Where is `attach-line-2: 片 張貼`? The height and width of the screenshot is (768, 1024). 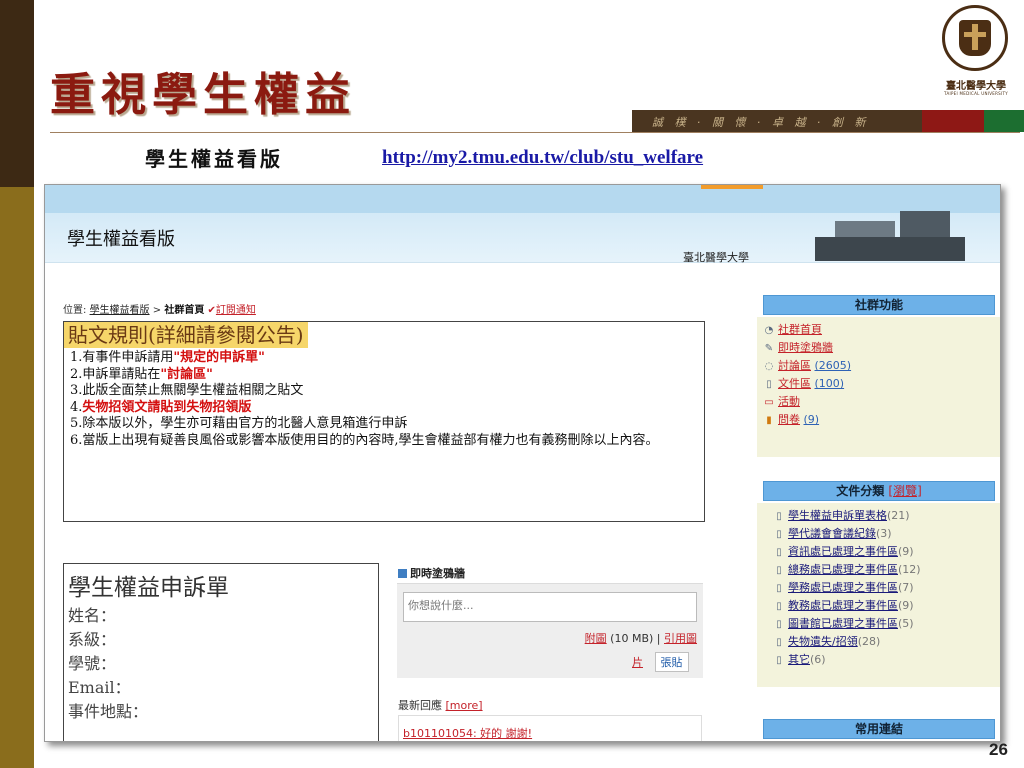 attach-line-2: 片 張貼 is located at coordinates (660, 662).